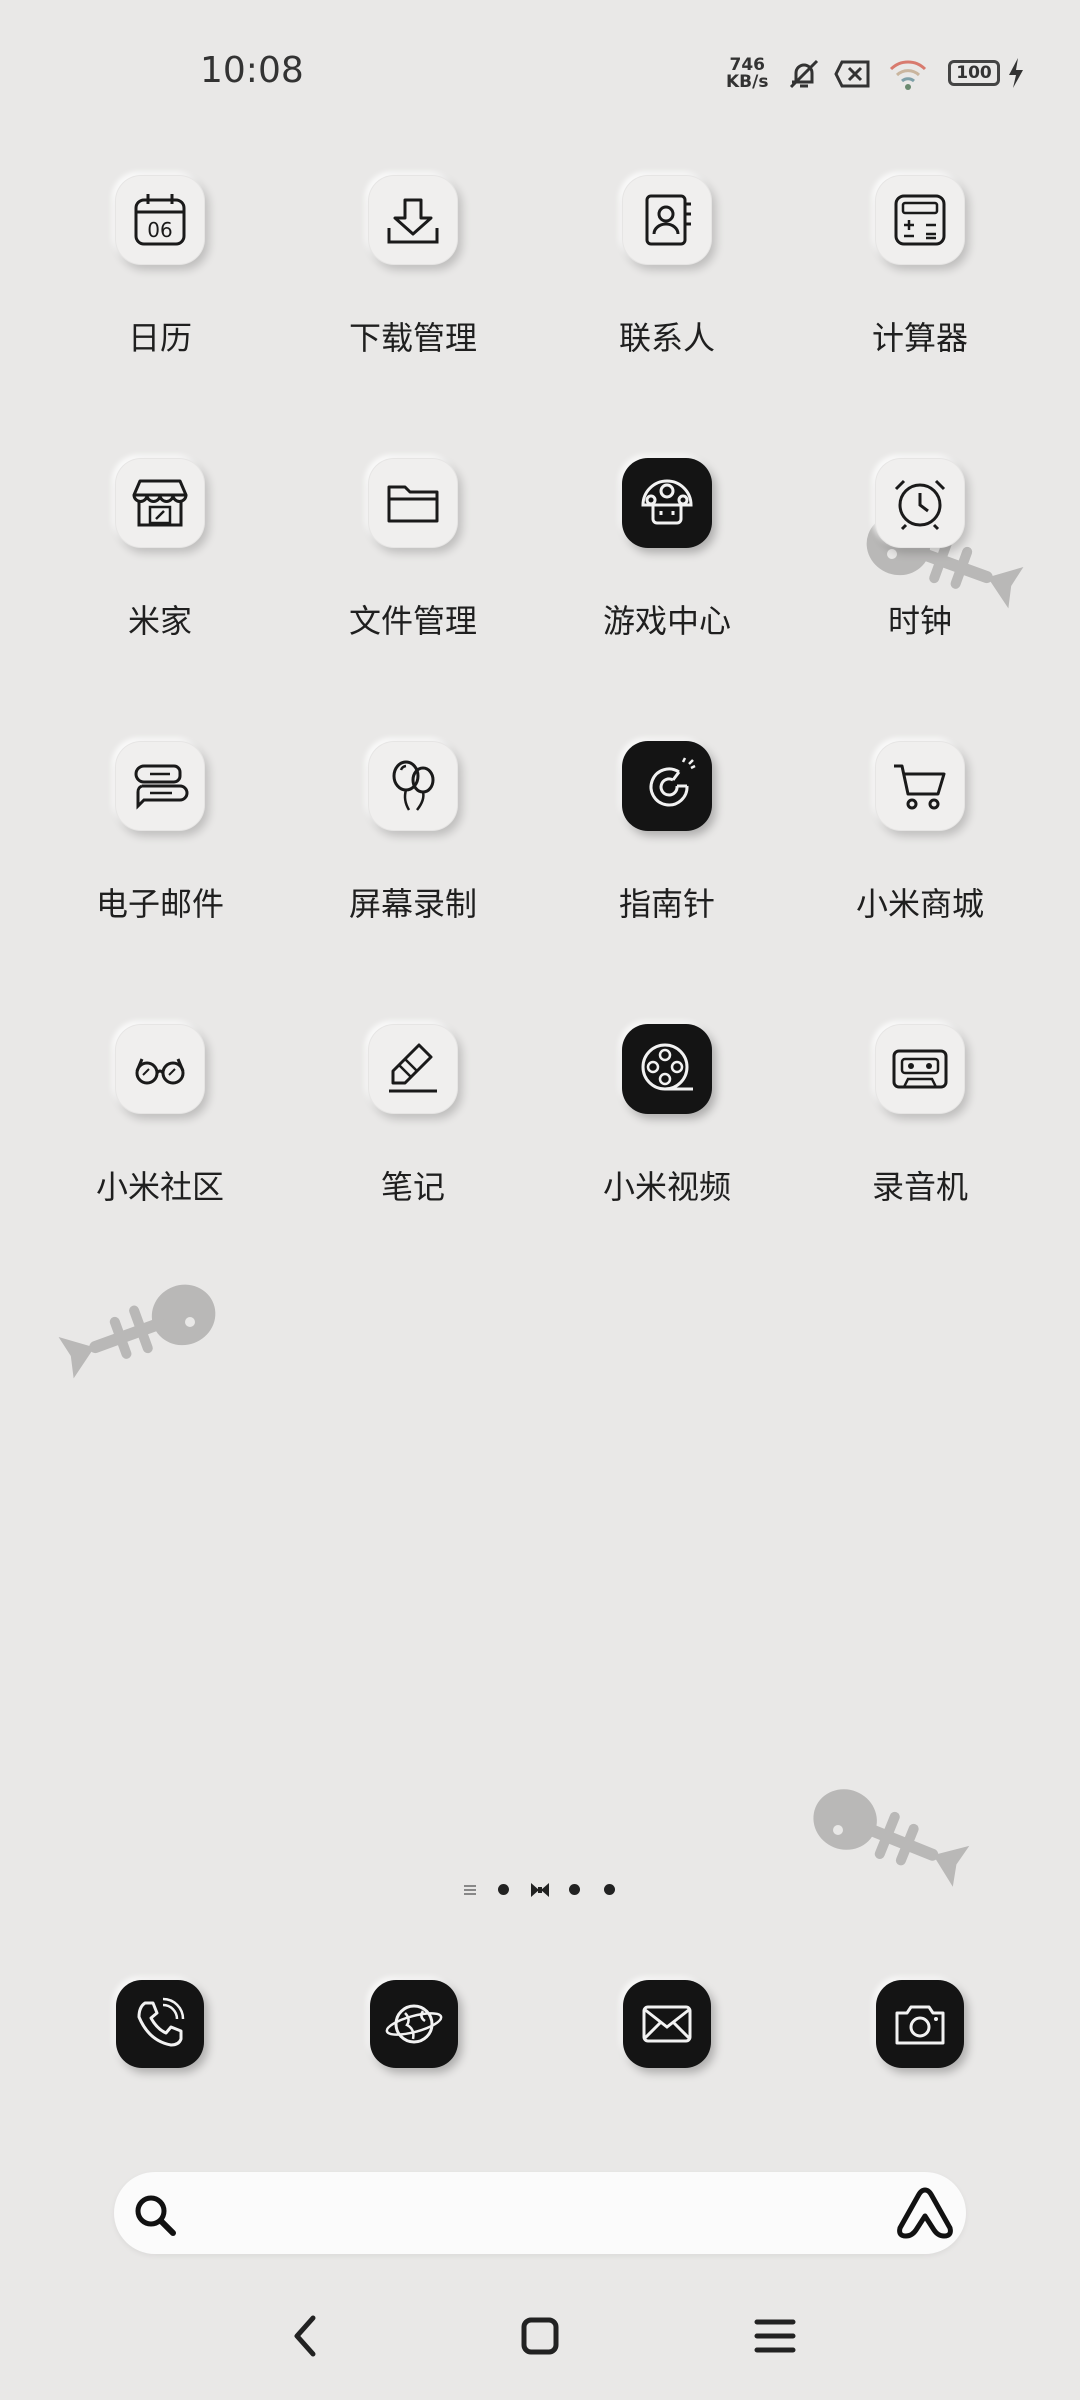 This screenshot has height=2400, width=1080. I want to click on app-label: 时钟, so click(919, 621).